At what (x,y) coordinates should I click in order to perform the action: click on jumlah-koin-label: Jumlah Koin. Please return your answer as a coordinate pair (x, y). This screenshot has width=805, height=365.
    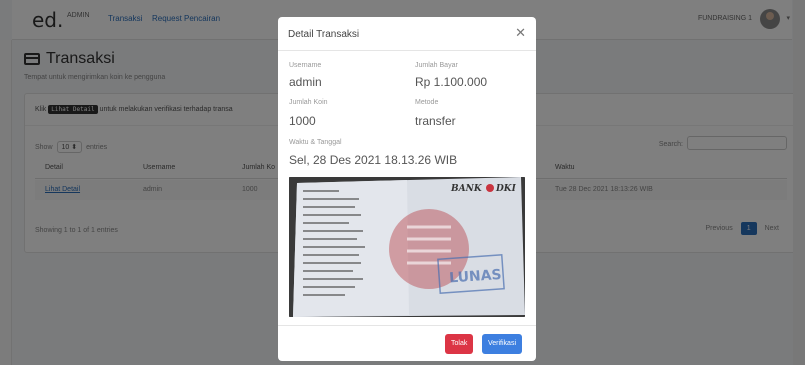
    Looking at the image, I should click on (308, 102).